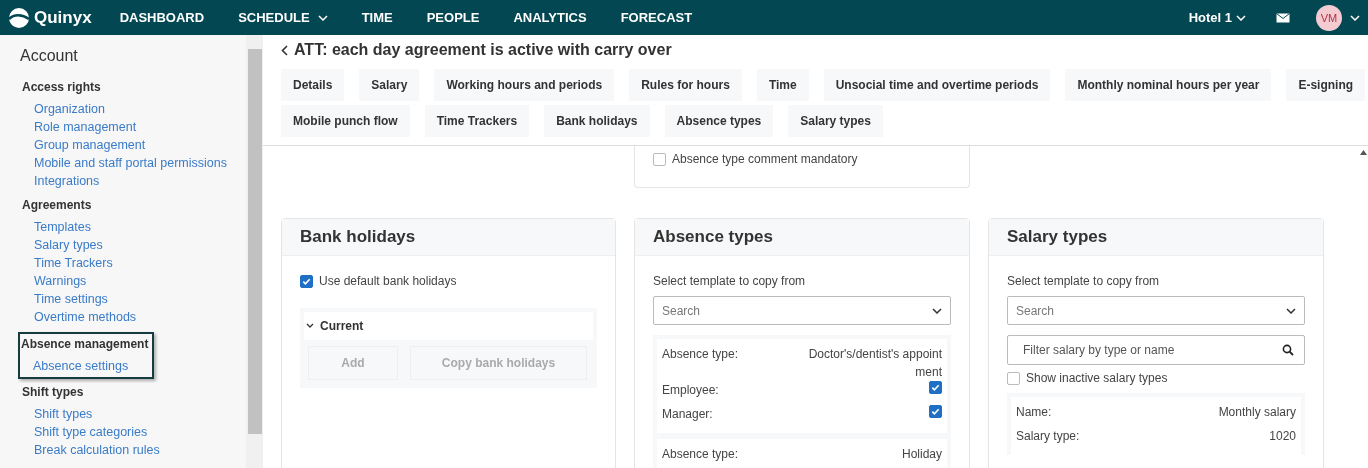  I want to click on field-value: 1020, so click(1282, 436).